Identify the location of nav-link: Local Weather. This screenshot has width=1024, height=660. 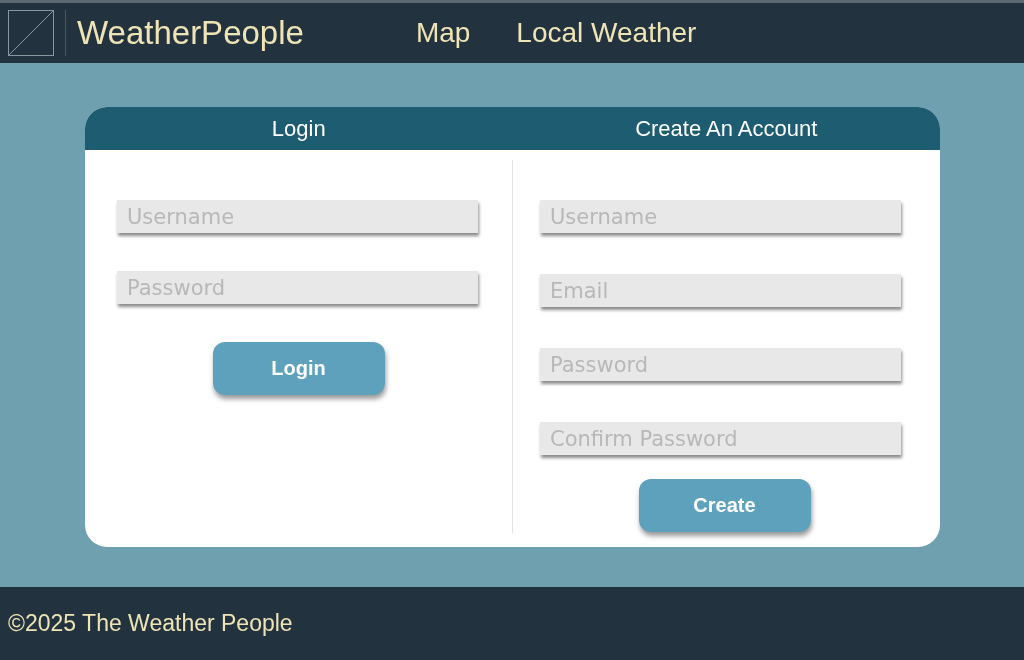
(606, 33).